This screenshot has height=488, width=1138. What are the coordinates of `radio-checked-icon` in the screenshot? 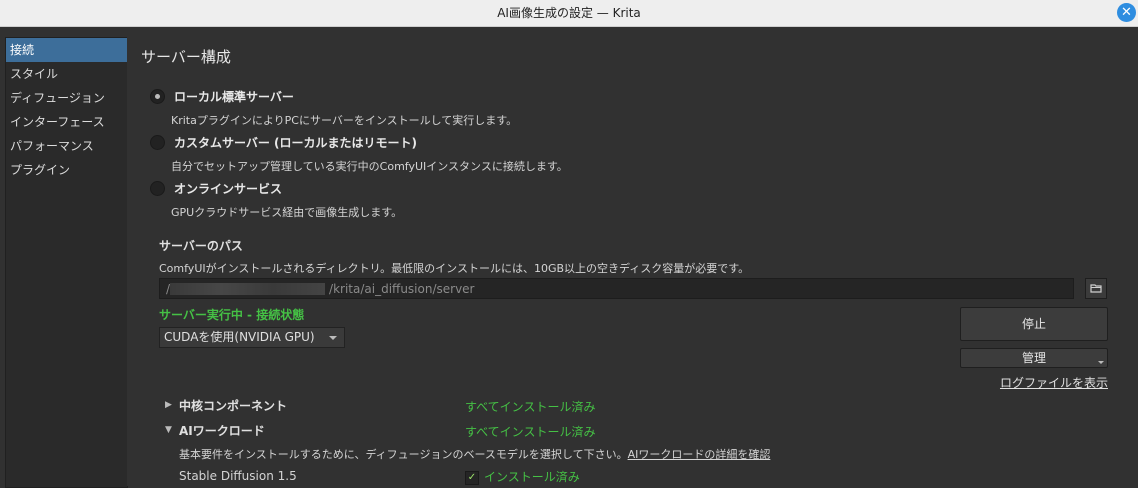 It's located at (157, 96).